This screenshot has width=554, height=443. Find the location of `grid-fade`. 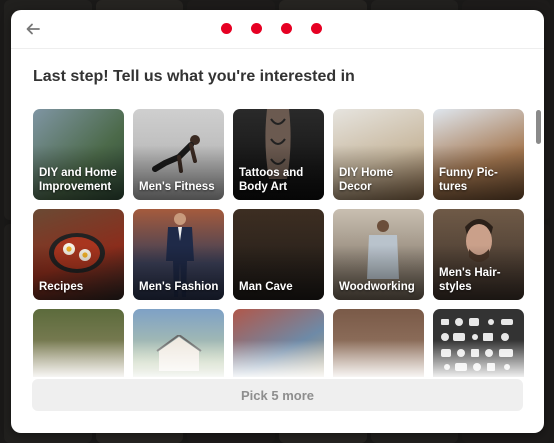

grid-fade is located at coordinates (277, 360).